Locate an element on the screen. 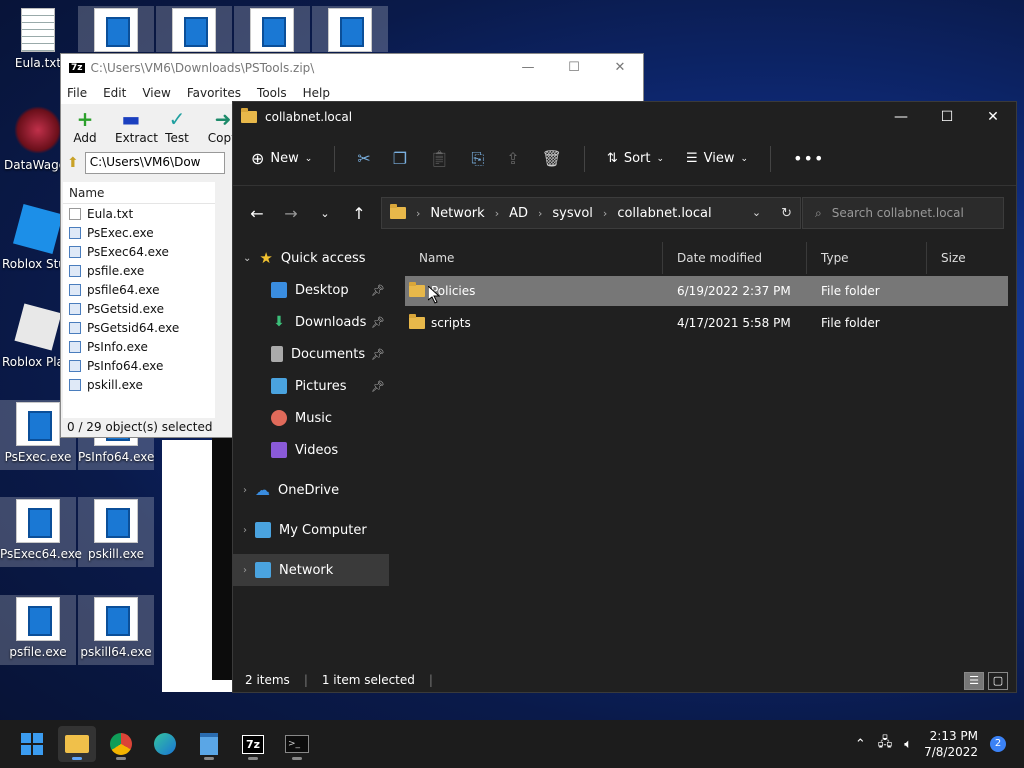 The image size is (1024, 768). back-arrow-icon: ← is located at coordinates (257, 213).